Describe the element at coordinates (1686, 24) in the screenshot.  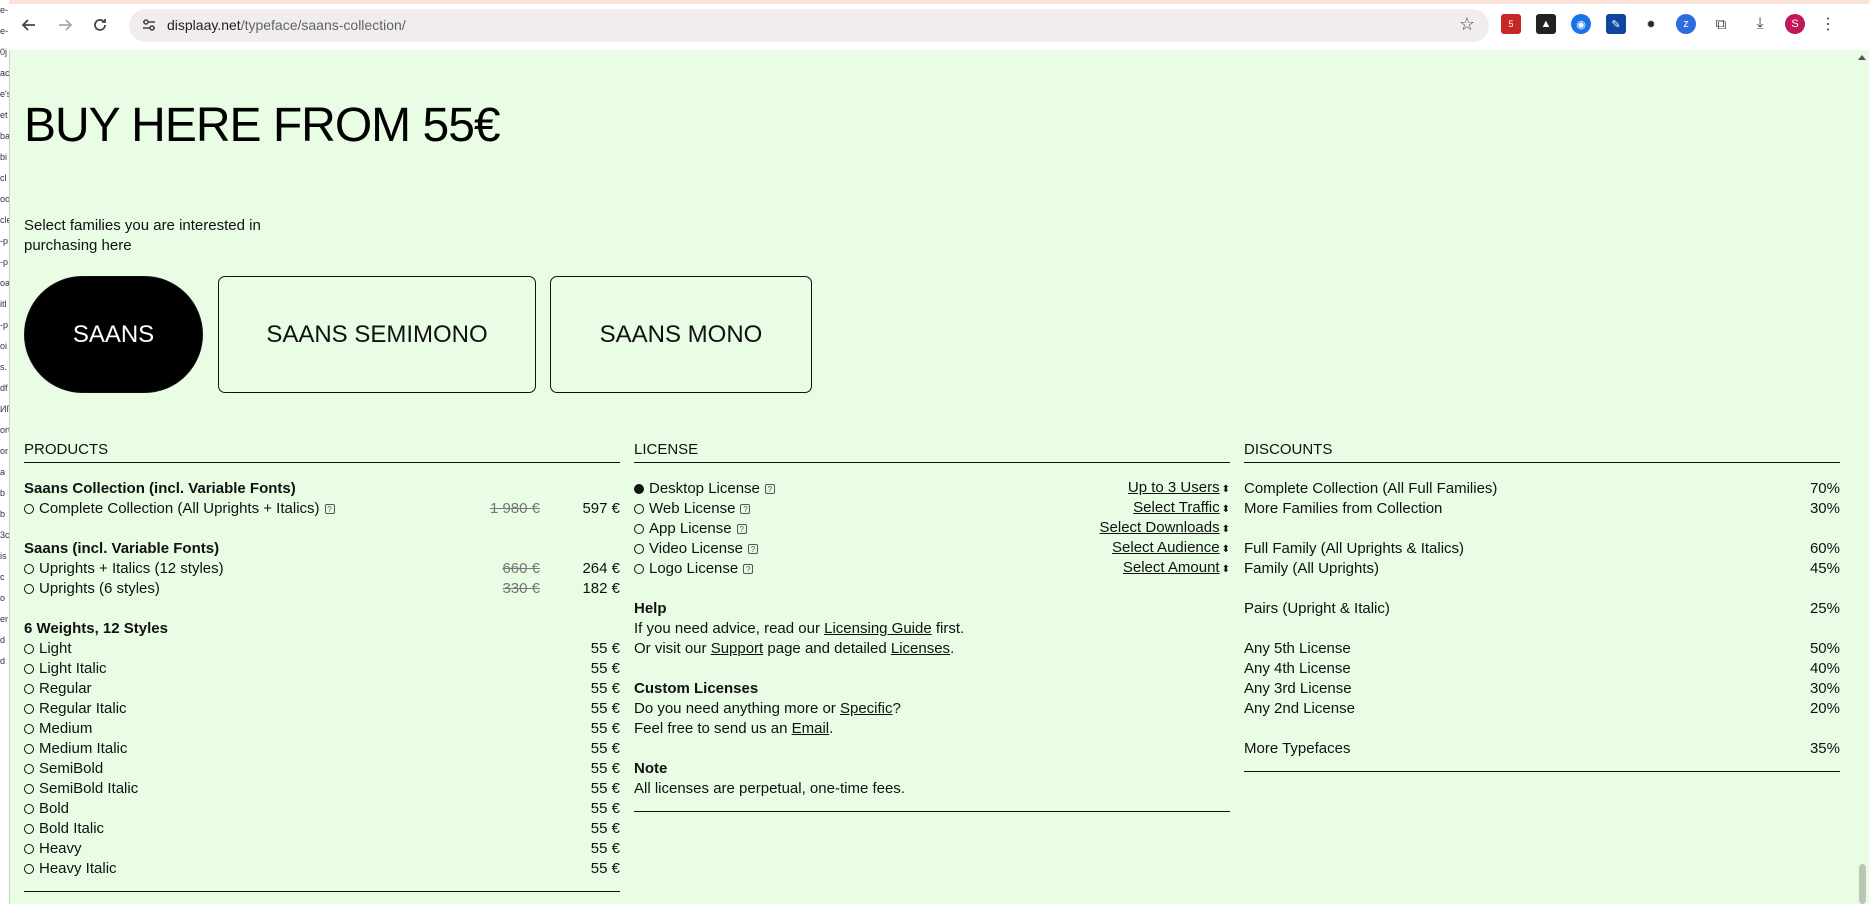
I see `zoom-extension-icon: z` at that location.